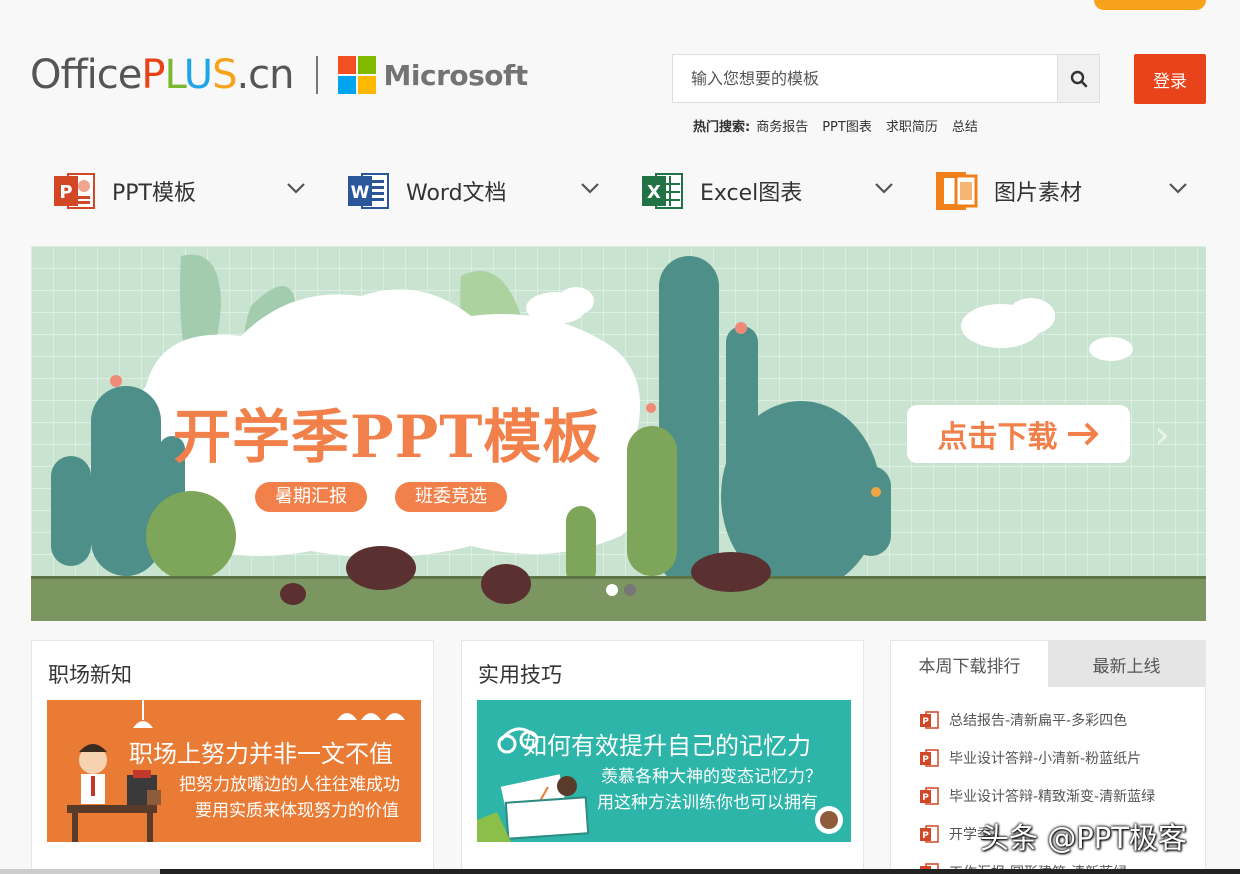 This screenshot has height=874, width=1240. What do you see at coordinates (162, 75) in the screenshot?
I see `officeplus-logo-text: OfficePLUS.cn` at bounding box center [162, 75].